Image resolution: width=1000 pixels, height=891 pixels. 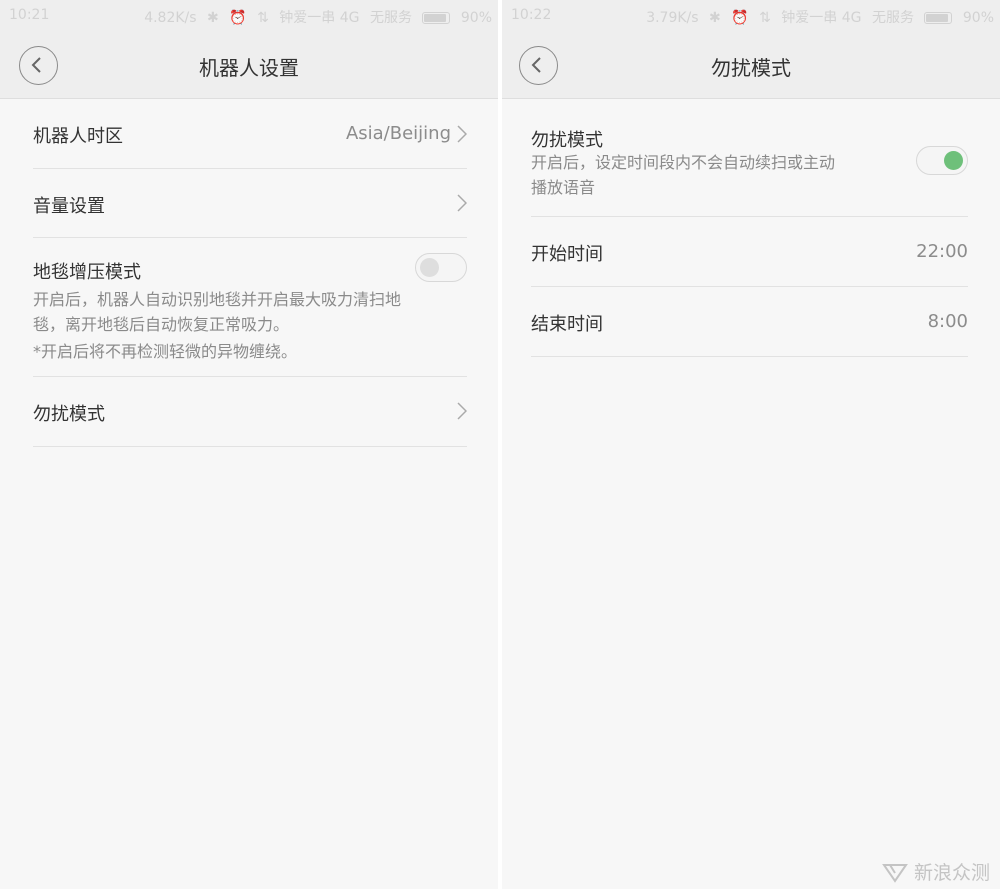 What do you see at coordinates (250, 203) in the screenshot?
I see `row-volume-settings: 音量设置` at bounding box center [250, 203].